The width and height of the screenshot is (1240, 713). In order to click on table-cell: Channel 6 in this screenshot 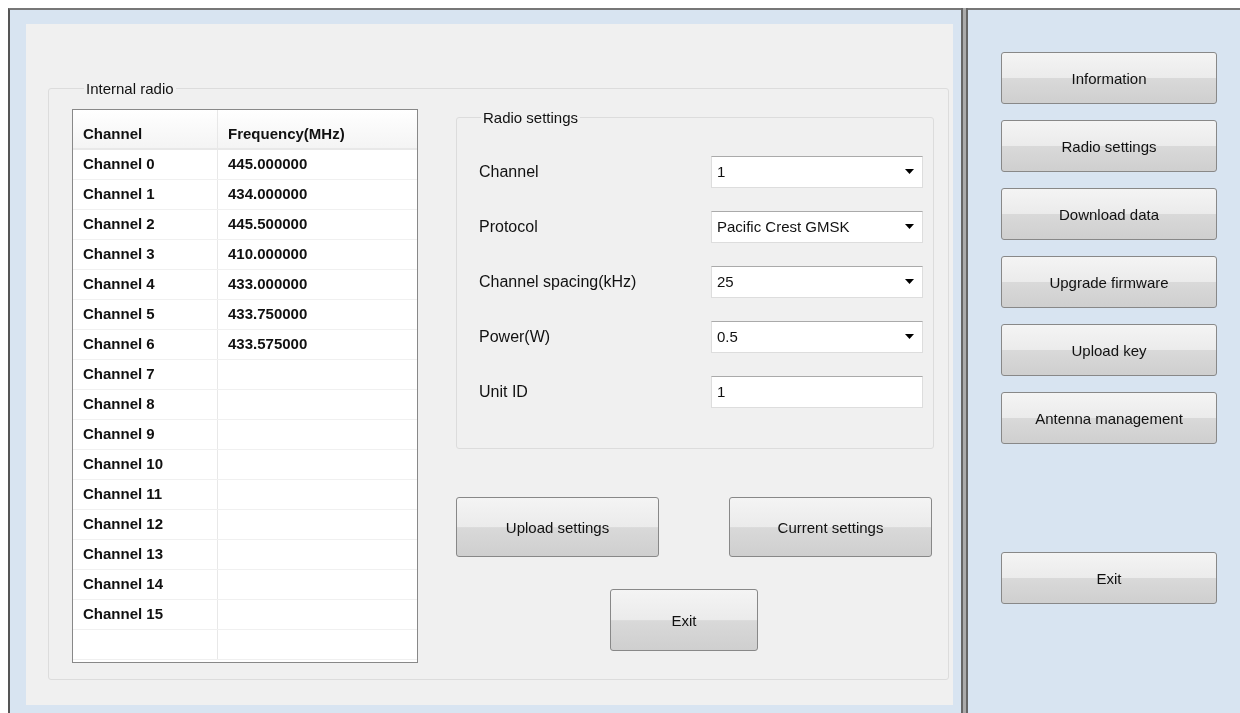, I will do `click(145, 344)`.